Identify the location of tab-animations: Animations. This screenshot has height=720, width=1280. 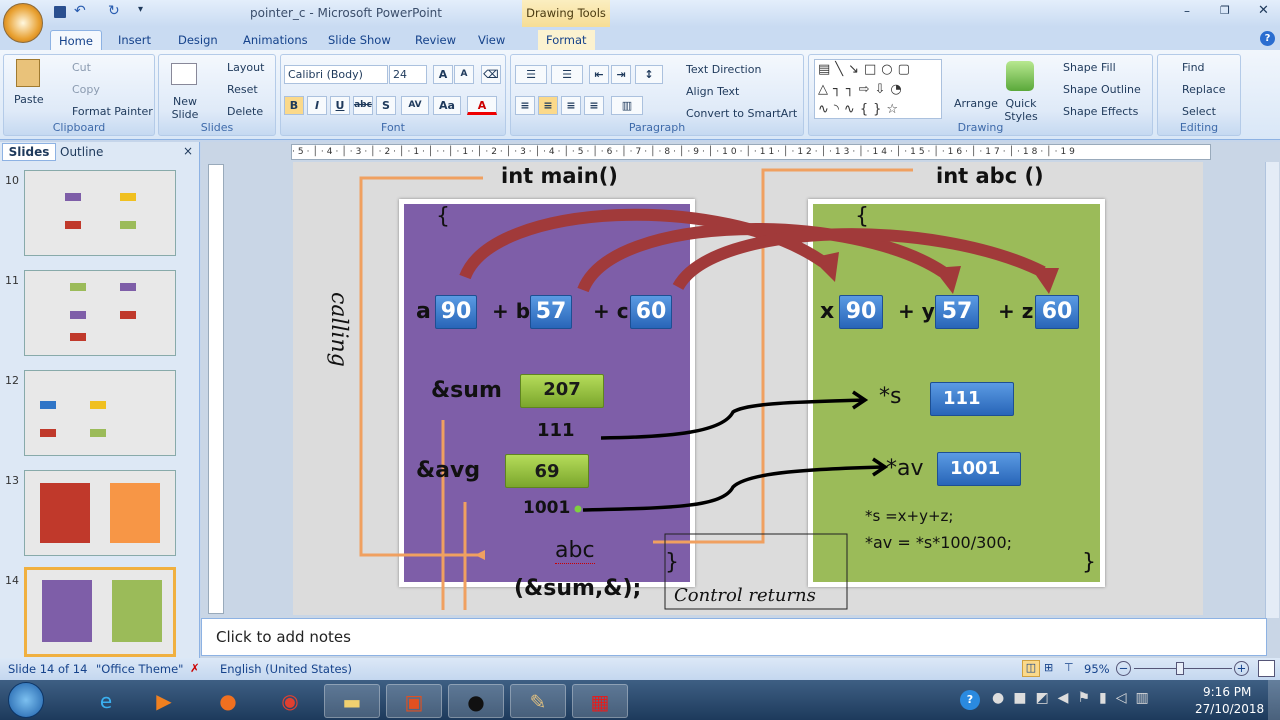
(275, 40).